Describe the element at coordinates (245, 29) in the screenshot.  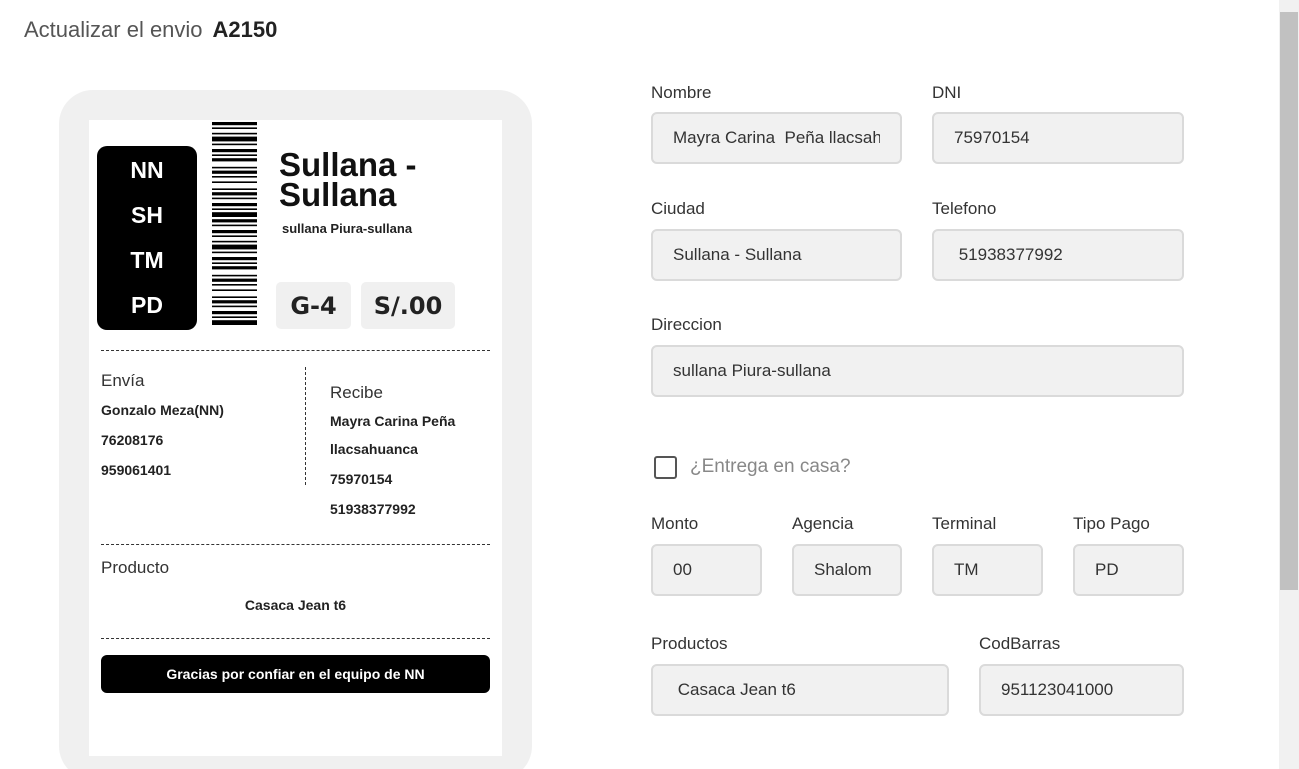
I see `shipment-code: A2150` at that location.